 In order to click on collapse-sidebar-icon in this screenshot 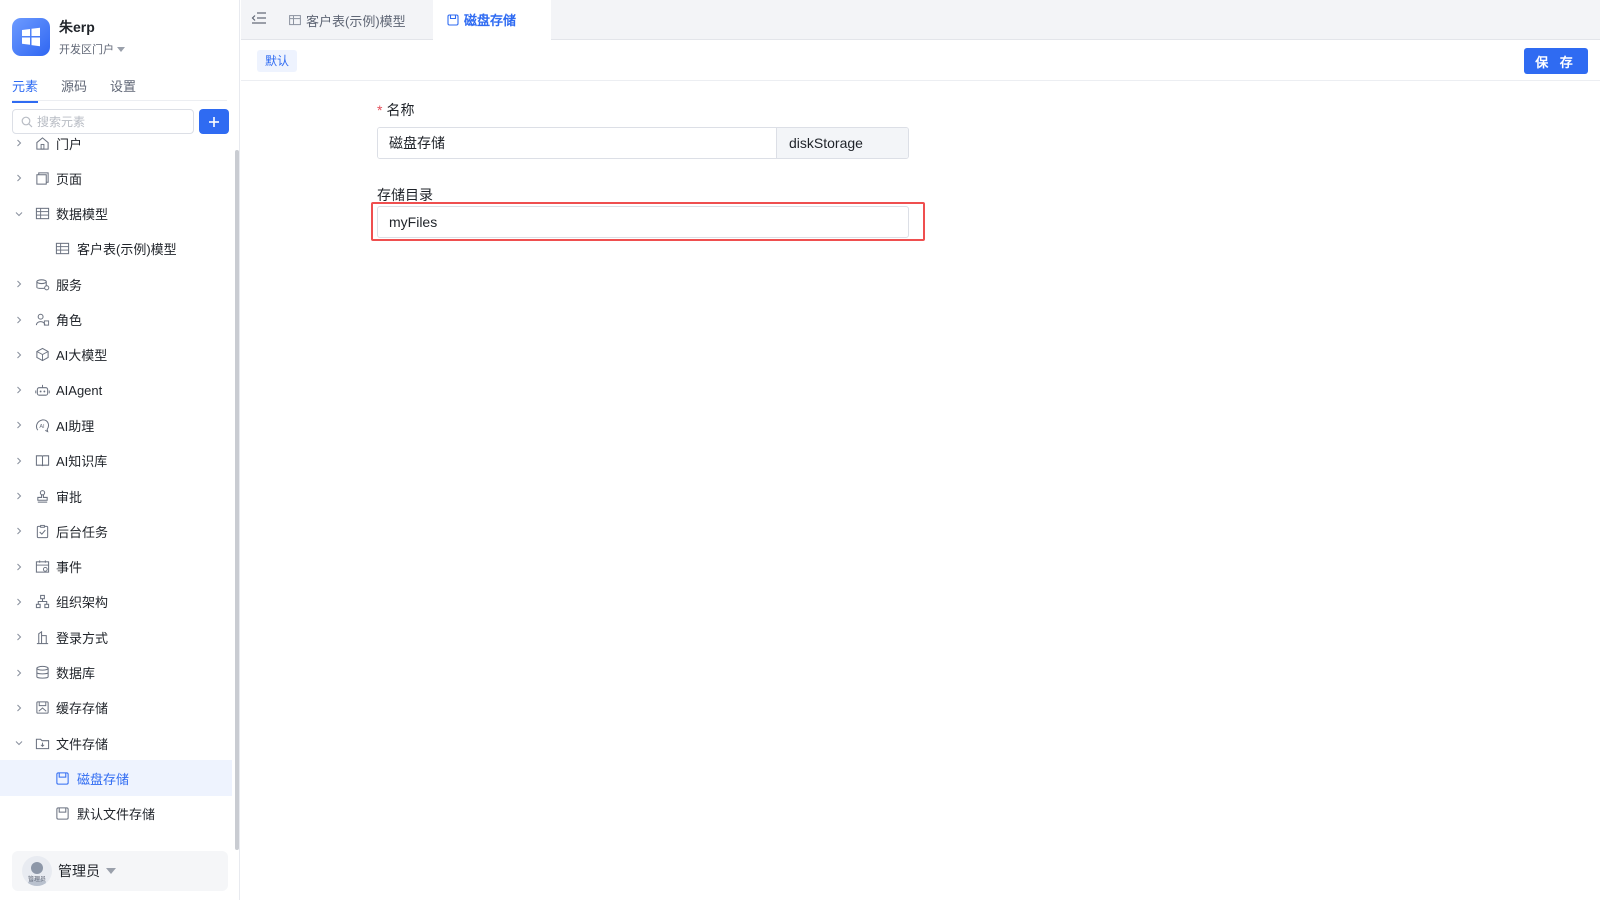, I will do `click(259, 18)`.